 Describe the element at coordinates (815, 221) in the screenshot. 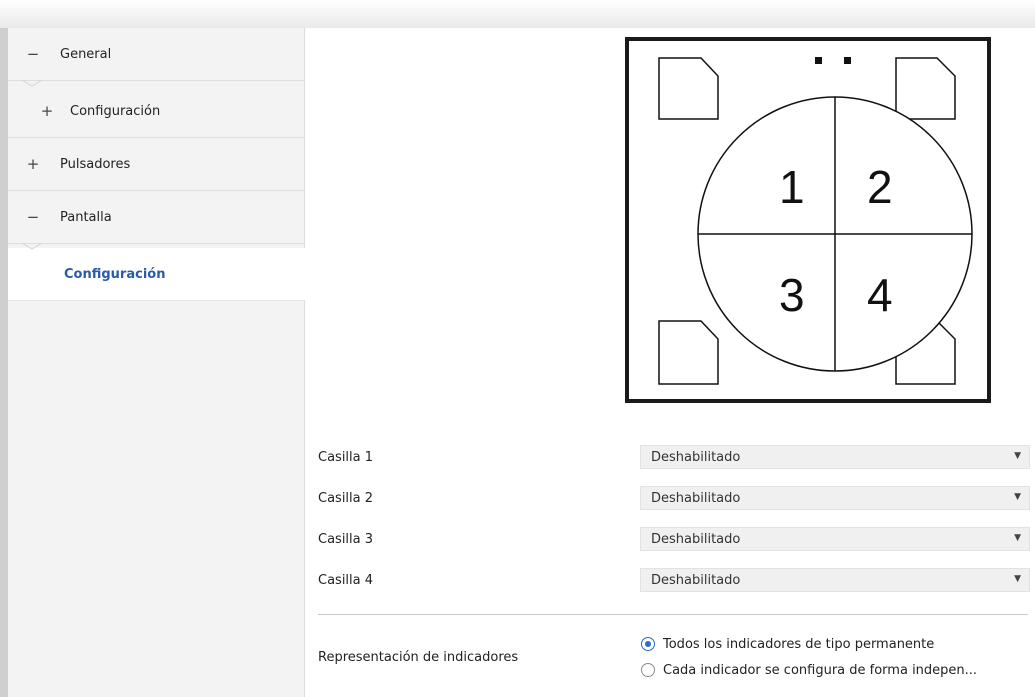

I see `device-diagram-graphic: 1 2 3 4` at that location.